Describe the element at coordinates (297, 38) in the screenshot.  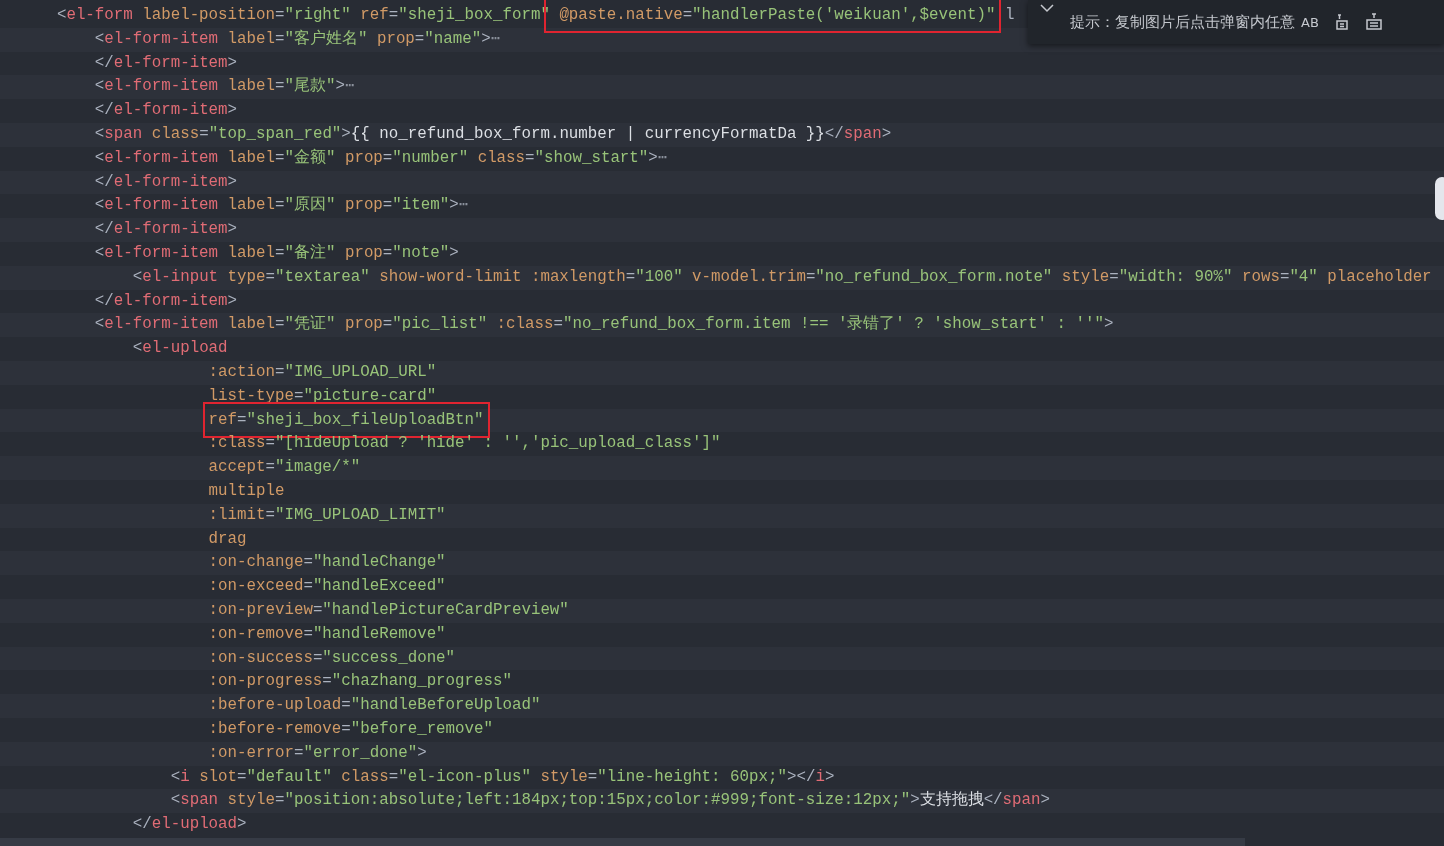
I see `code-text: <el-form-item label="客户姓名" prop="name">⋯` at that location.